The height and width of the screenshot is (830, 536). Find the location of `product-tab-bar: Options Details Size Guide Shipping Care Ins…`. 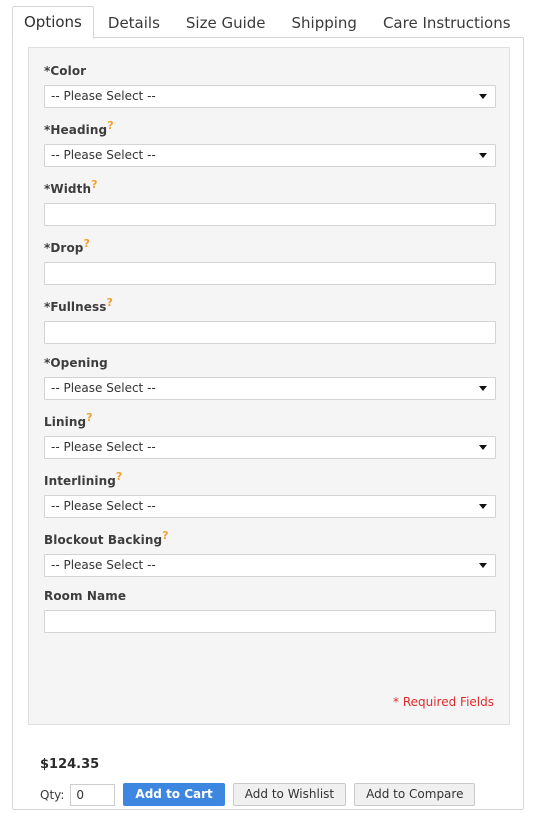

product-tab-bar: Options Details Size Guide Shipping Care Ins… is located at coordinates (268, 19).